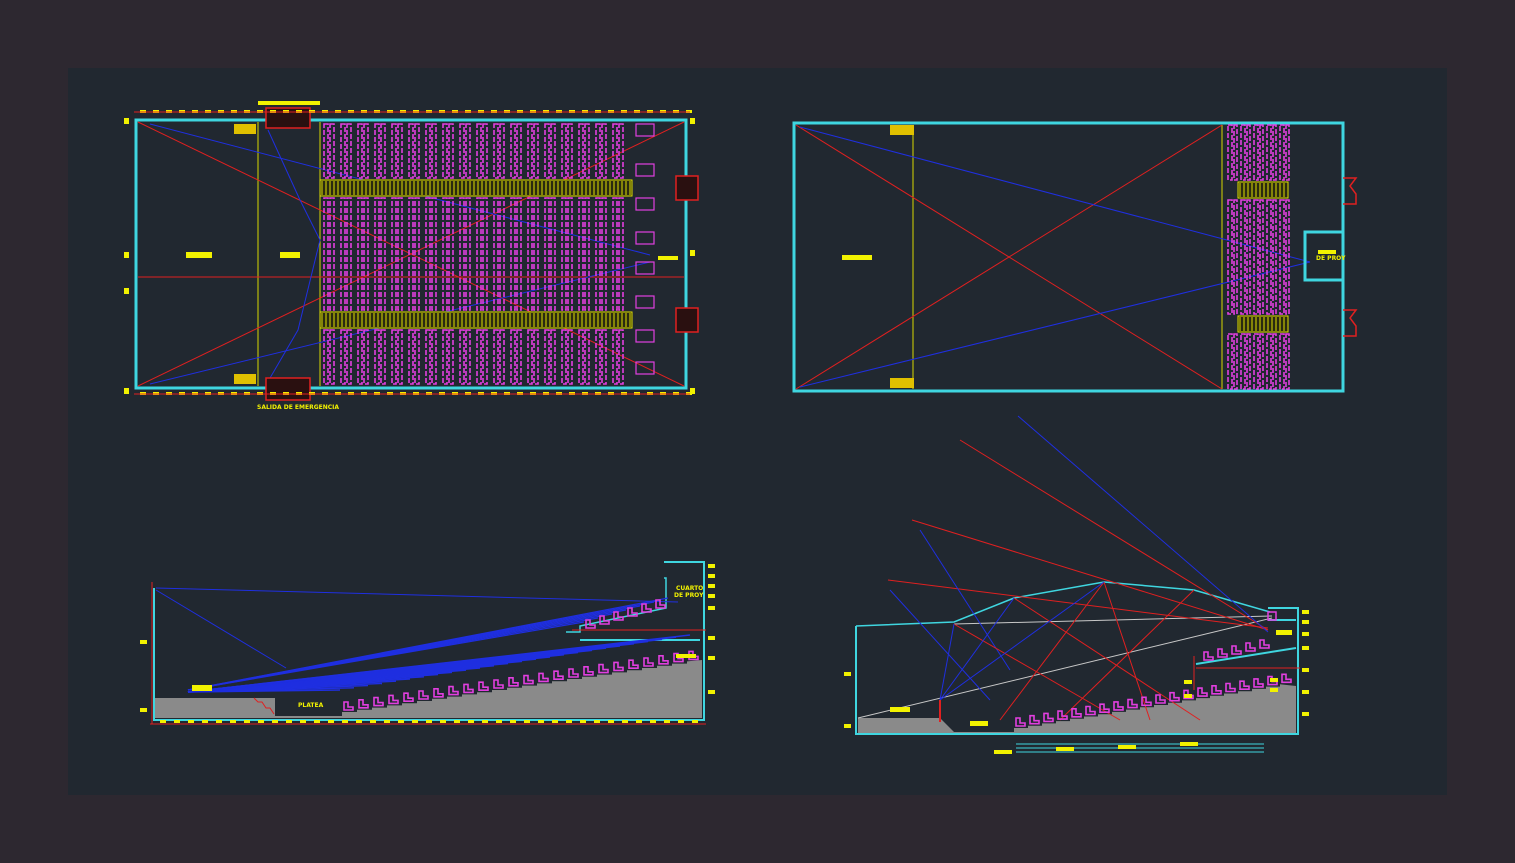  What do you see at coordinates (476, 320) in the screenshot?
I see `plan-a-cross-aisle` at bounding box center [476, 320].